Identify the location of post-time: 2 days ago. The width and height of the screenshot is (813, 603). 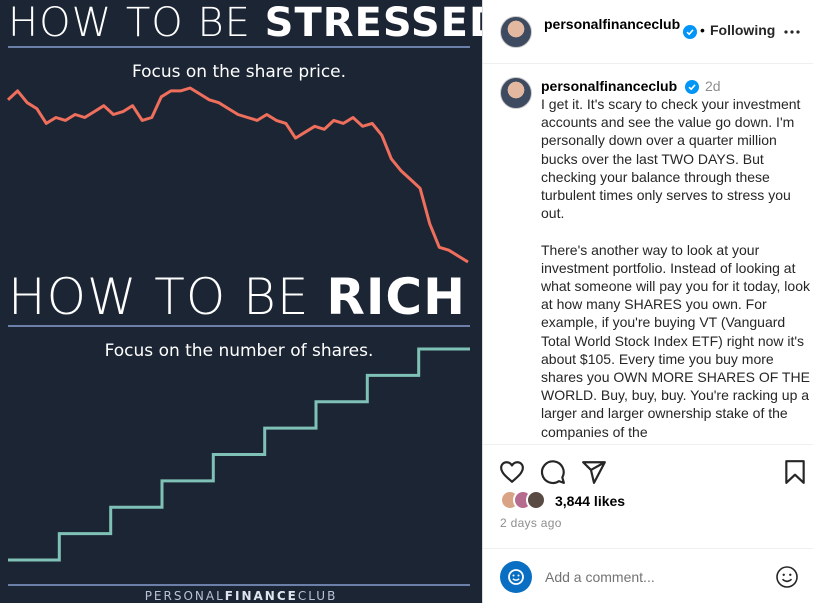
(531, 523).